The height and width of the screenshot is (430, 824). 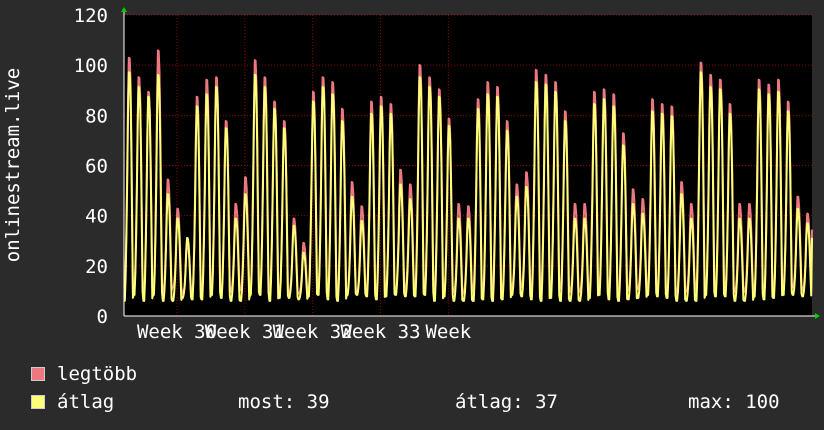 What do you see at coordinates (102, 317) in the screenshot?
I see `y-tick-label: 0` at bounding box center [102, 317].